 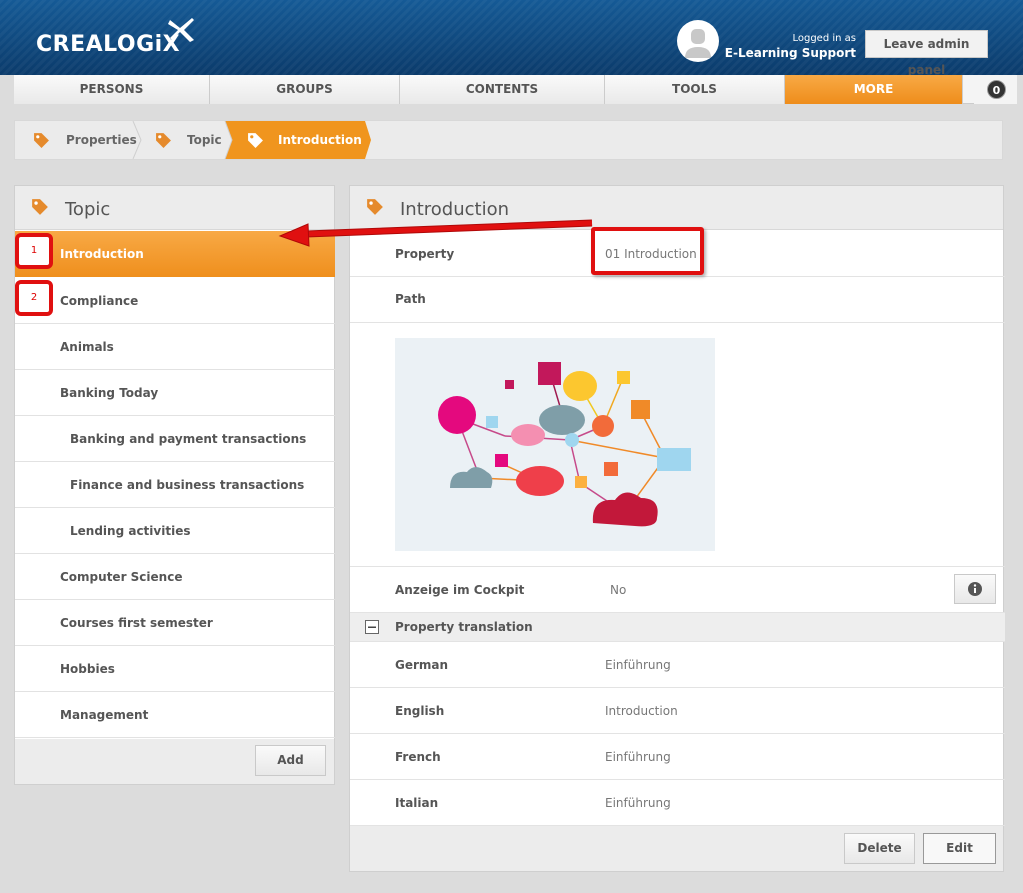 What do you see at coordinates (874, 89) in the screenshot?
I see `nav-more: MORE` at bounding box center [874, 89].